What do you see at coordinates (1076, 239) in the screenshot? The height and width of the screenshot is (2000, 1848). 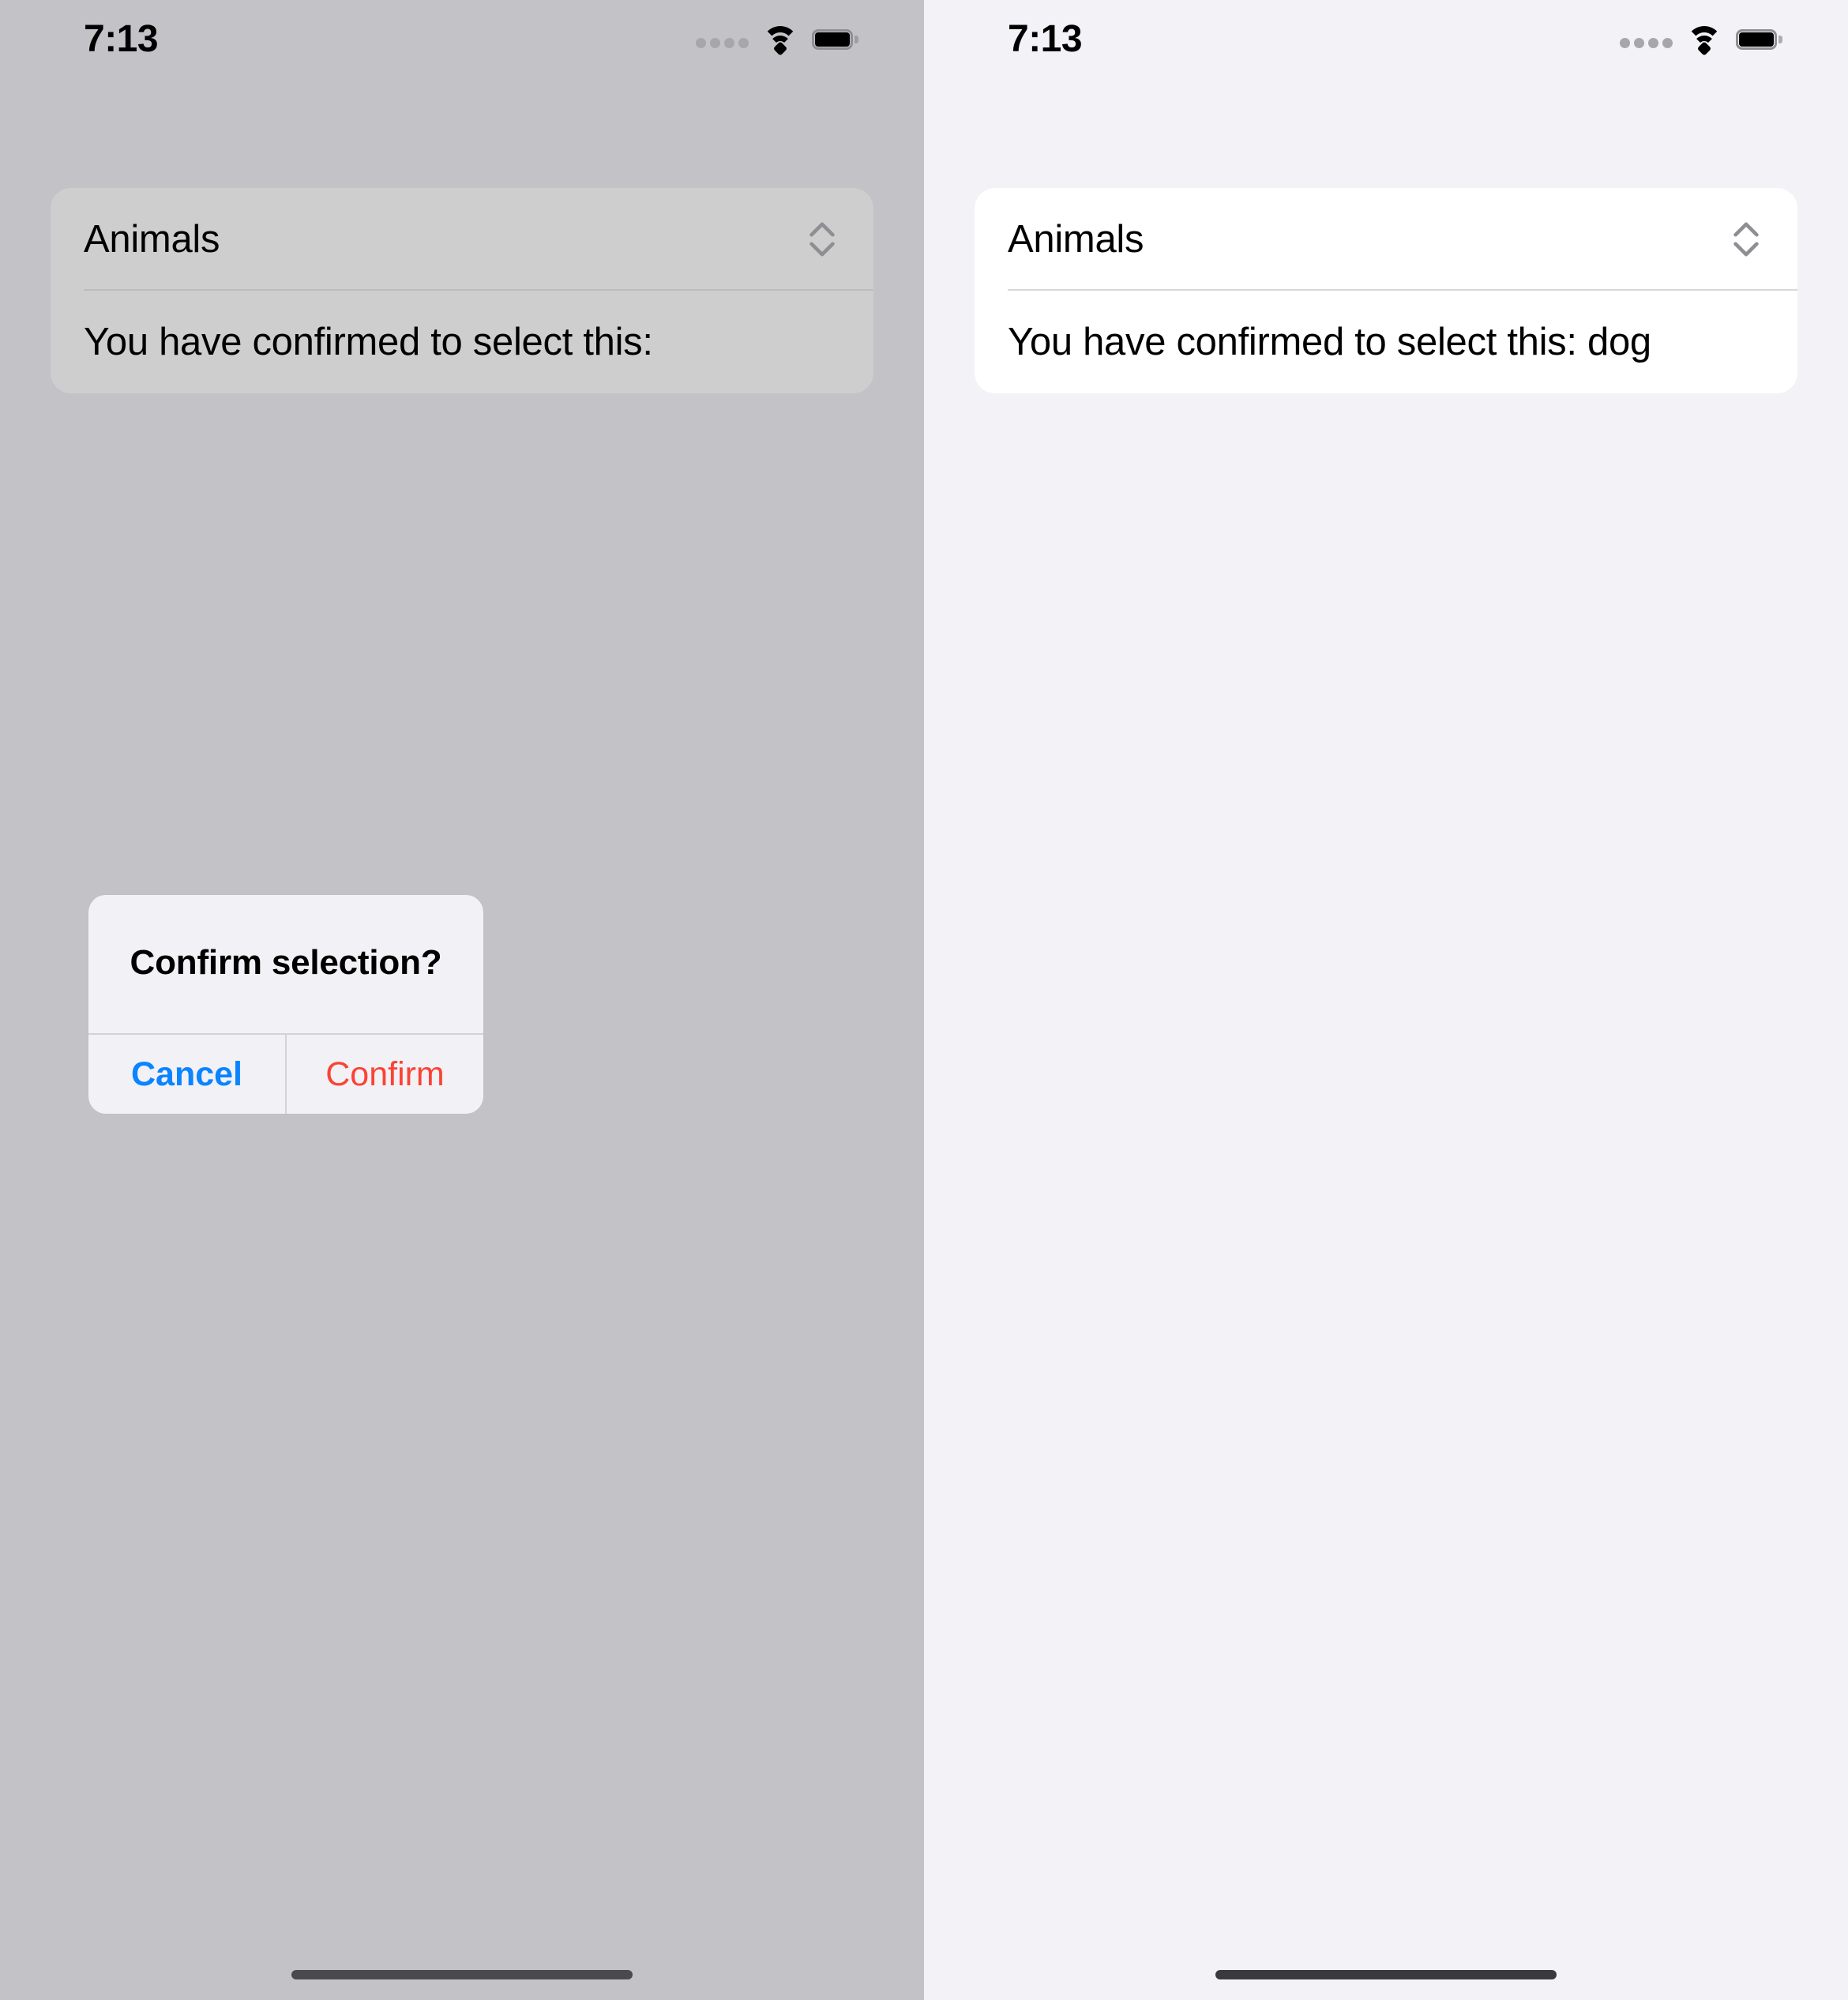 I see `picker-label: Animals` at bounding box center [1076, 239].